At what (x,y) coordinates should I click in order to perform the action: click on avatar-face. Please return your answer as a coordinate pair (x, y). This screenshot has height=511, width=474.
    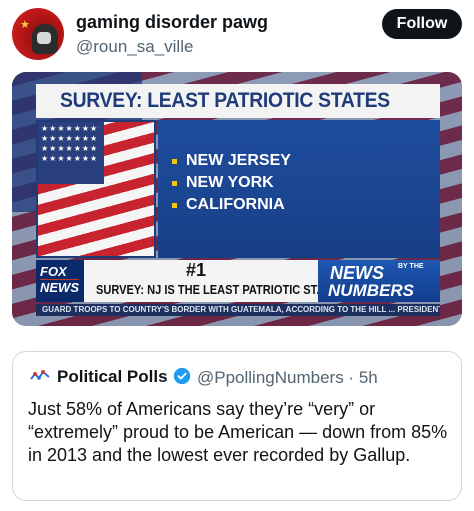
    Looking at the image, I should click on (44, 38).